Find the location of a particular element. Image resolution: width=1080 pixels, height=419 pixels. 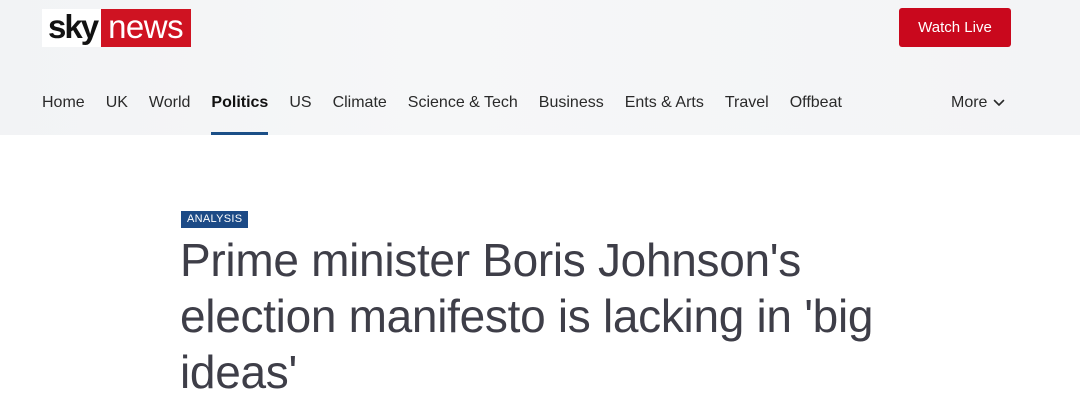

nav-item-us: US is located at coordinates (300, 113).